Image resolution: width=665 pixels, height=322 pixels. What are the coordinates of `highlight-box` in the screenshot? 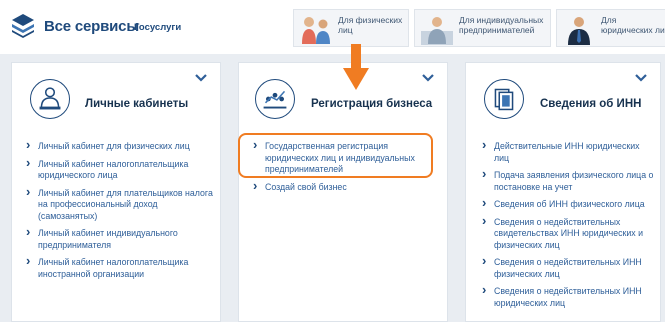 It's located at (335, 155).